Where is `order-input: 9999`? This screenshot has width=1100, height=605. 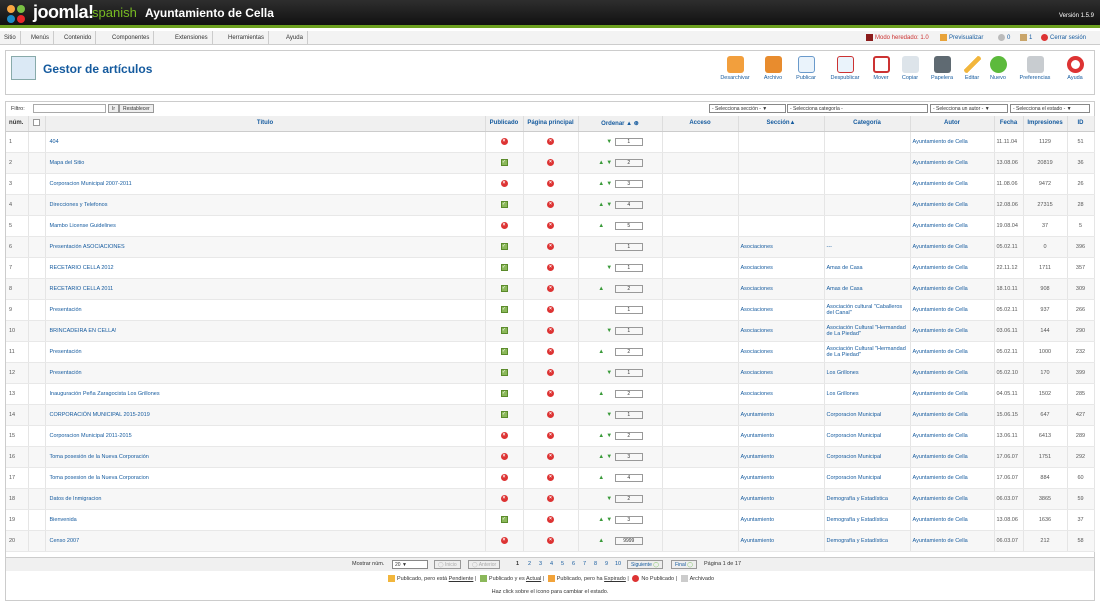 order-input: 9999 is located at coordinates (628, 540).